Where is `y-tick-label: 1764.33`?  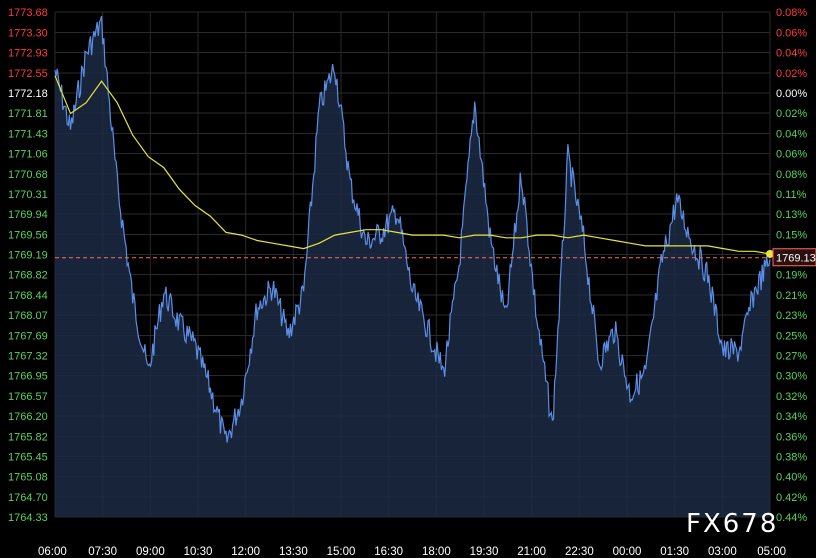 y-tick-label: 1764.33 is located at coordinates (28, 518).